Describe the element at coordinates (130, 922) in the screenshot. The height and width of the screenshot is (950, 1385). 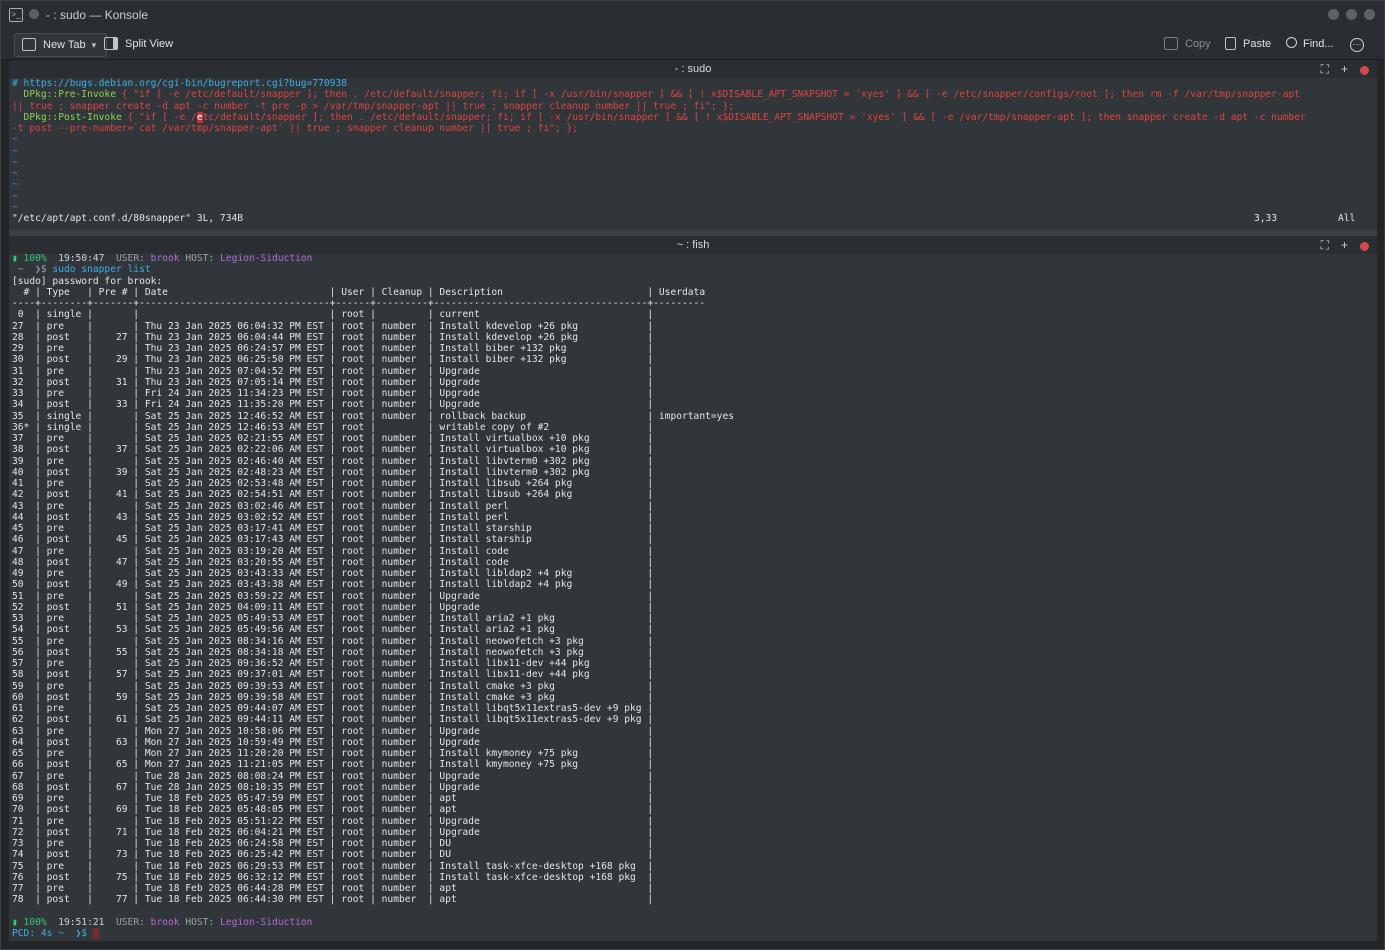
I see `user-label: USER:` at that location.